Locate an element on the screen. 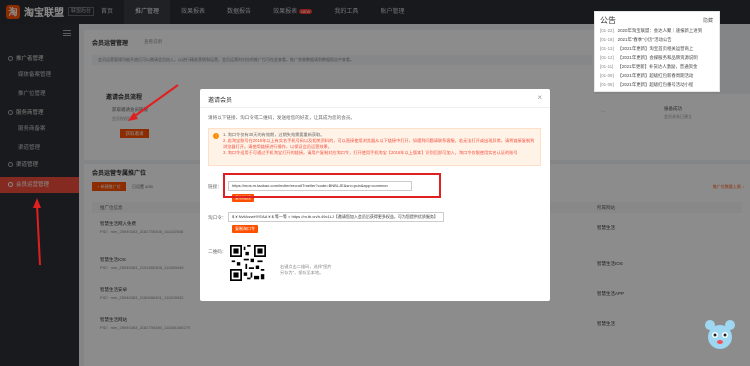 This screenshot has width=750, height=366. announcement-date: [01-08] is located at coordinates (607, 84).